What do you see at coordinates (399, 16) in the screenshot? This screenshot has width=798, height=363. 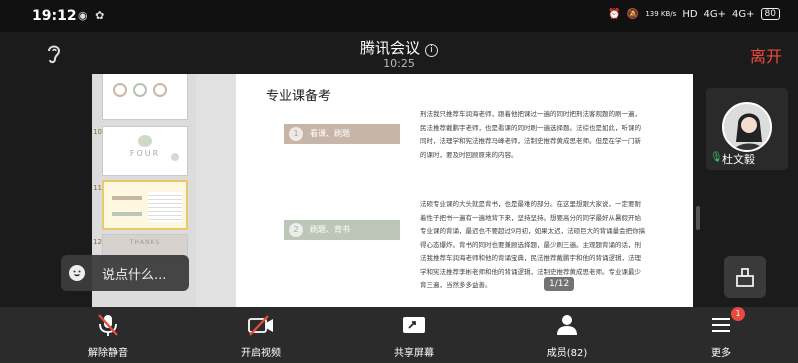 I see `status-bar: 19:12 ◉ ✿ ⏰ 🔕 139 KB/s HD 4G+ 4G+ 80` at bounding box center [399, 16].